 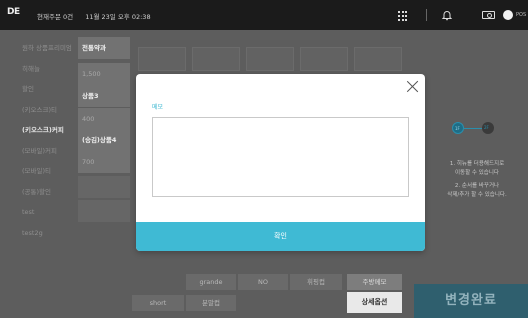 I want to click on product-cell: (승김)상품4, so click(x=104, y=140).